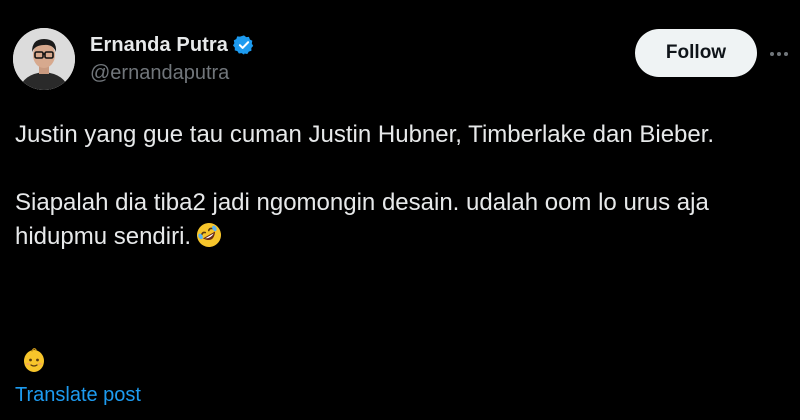  Describe the element at coordinates (78, 395) in the screenshot. I see `translate-post-link: Translate post` at that location.